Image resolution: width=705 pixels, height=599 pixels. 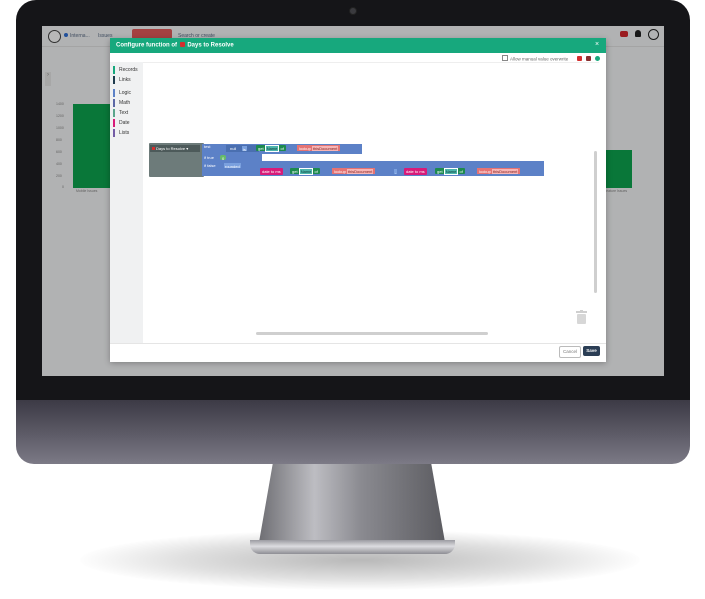 What do you see at coordinates (125, 80) in the screenshot?
I see `category-label: Links` at bounding box center [125, 80].